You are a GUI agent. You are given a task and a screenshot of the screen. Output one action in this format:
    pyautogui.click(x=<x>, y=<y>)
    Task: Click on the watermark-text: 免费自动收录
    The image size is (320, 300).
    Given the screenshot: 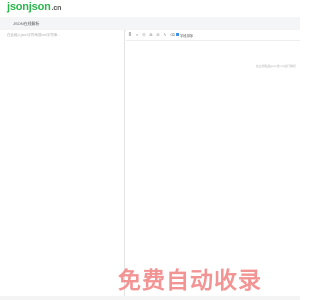 What is the action you would take?
    pyautogui.click(x=190, y=280)
    